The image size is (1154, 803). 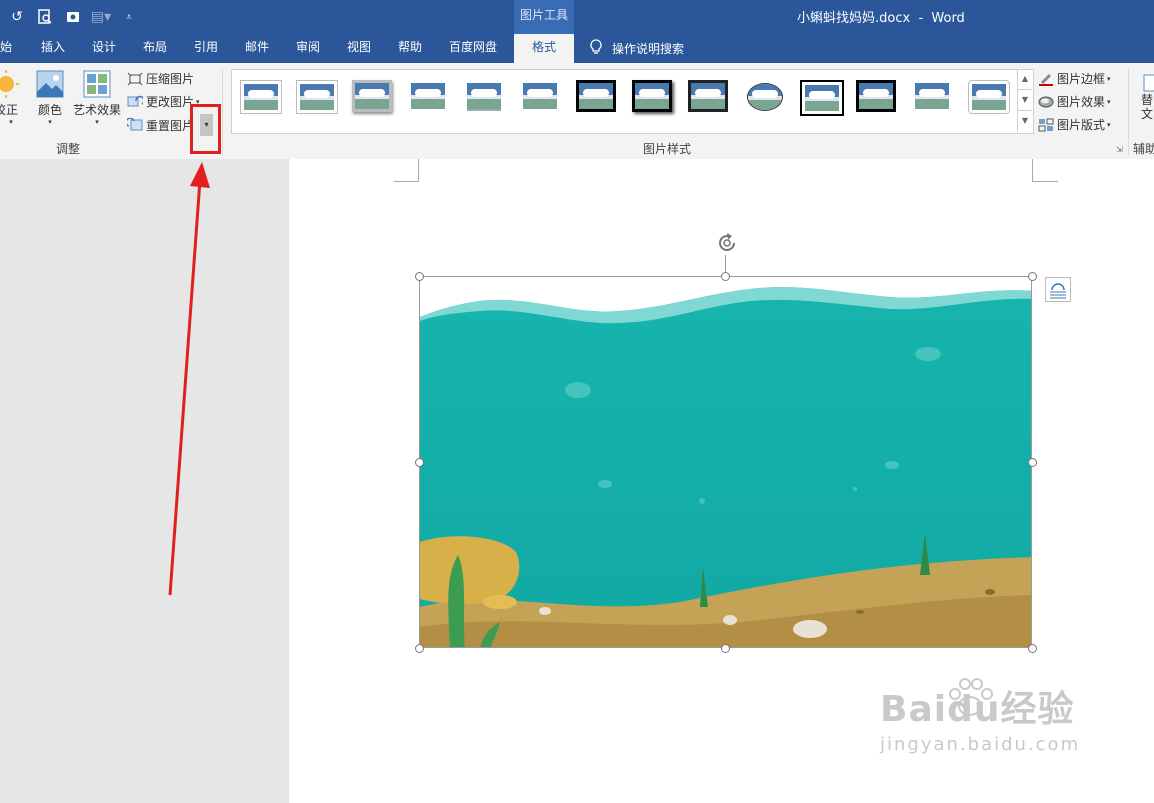 I want to click on tab-mailings: 邮件, so click(x=257, y=48).